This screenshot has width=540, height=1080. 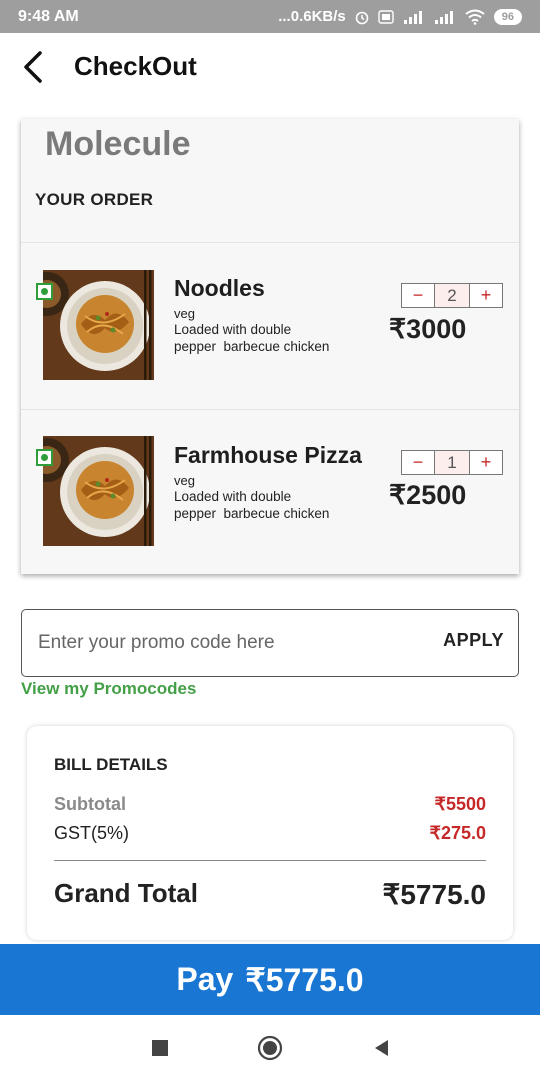 I want to click on battery-icon: 96, so click(x=507, y=16).